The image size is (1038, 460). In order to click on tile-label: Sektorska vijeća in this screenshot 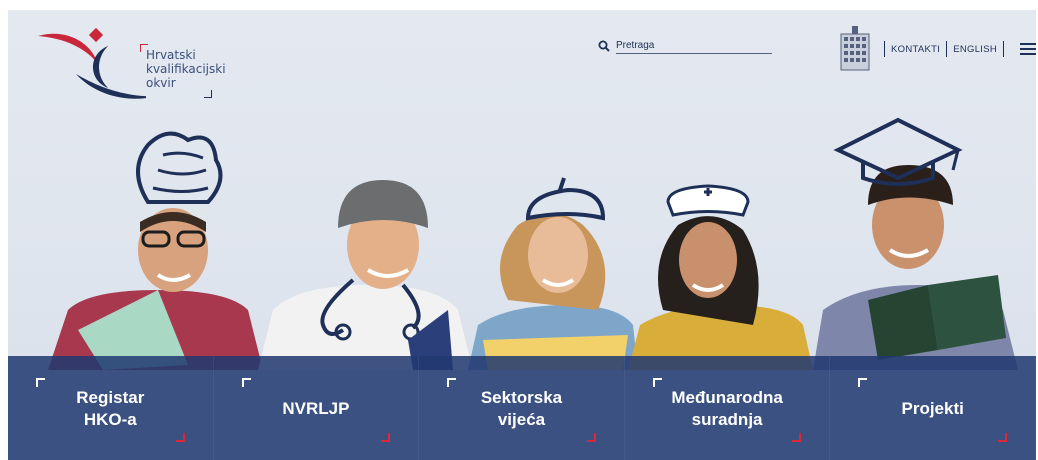, I will do `click(521, 408)`.